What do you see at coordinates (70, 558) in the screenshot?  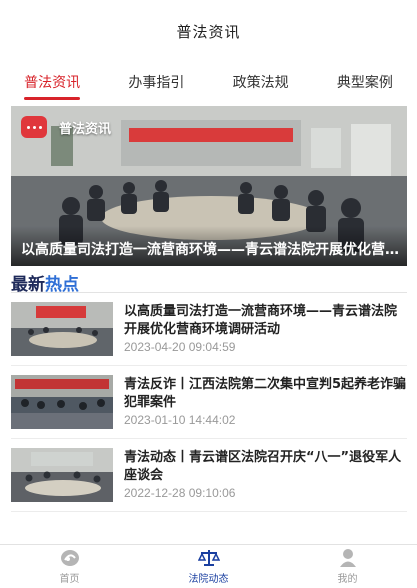 I see `home-icon` at bounding box center [70, 558].